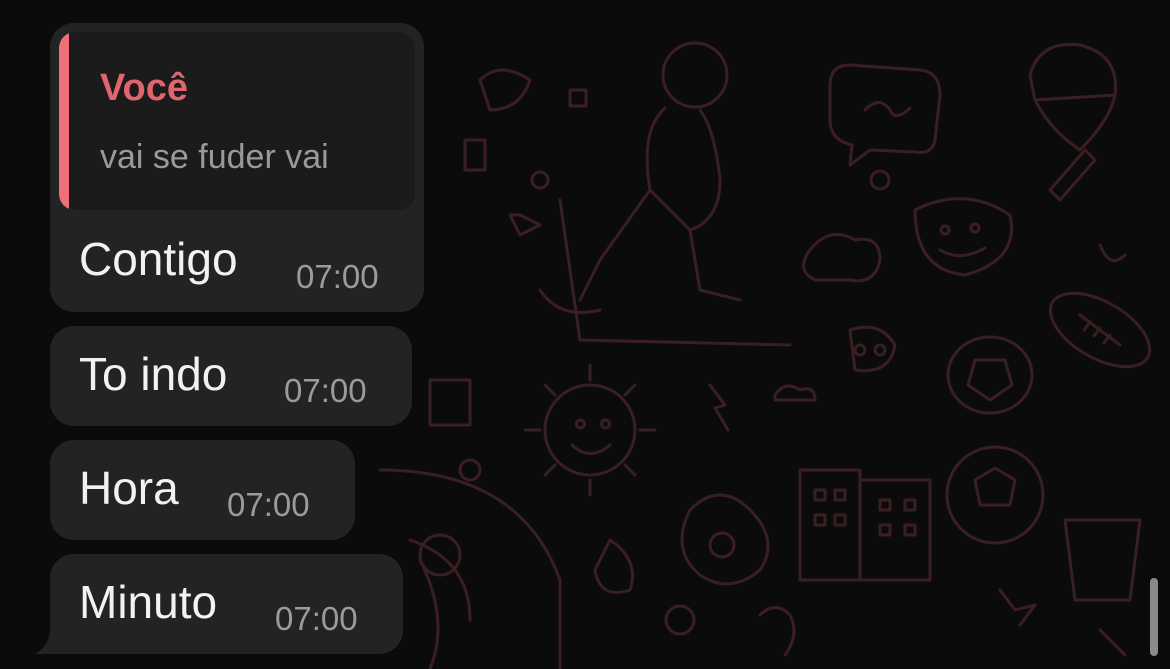 This screenshot has height=669, width=1170. I want to click on message-text: Minuto, so click(148, 602).